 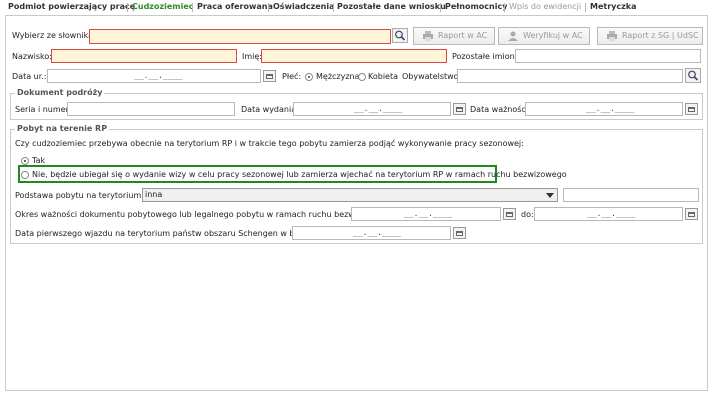 I want to click on tab-podmiot: Podmiot powierzający pracę, so click(x=71, y=7).